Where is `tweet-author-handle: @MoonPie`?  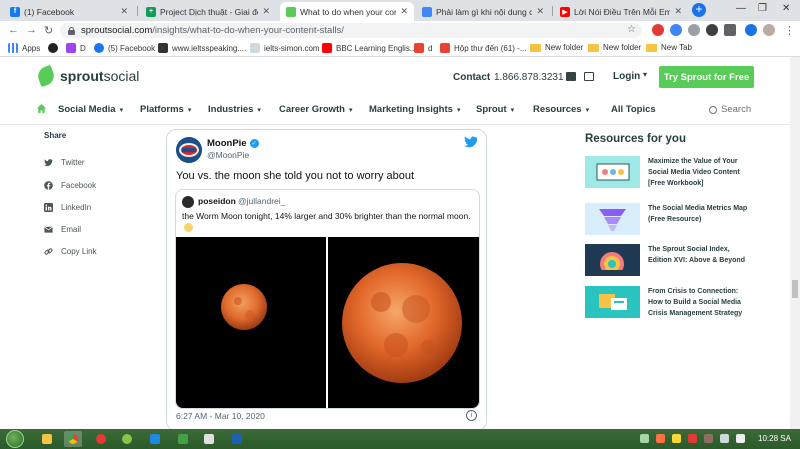
tweet-author-handle: @MoonPie is located at coordinates (228, 155).